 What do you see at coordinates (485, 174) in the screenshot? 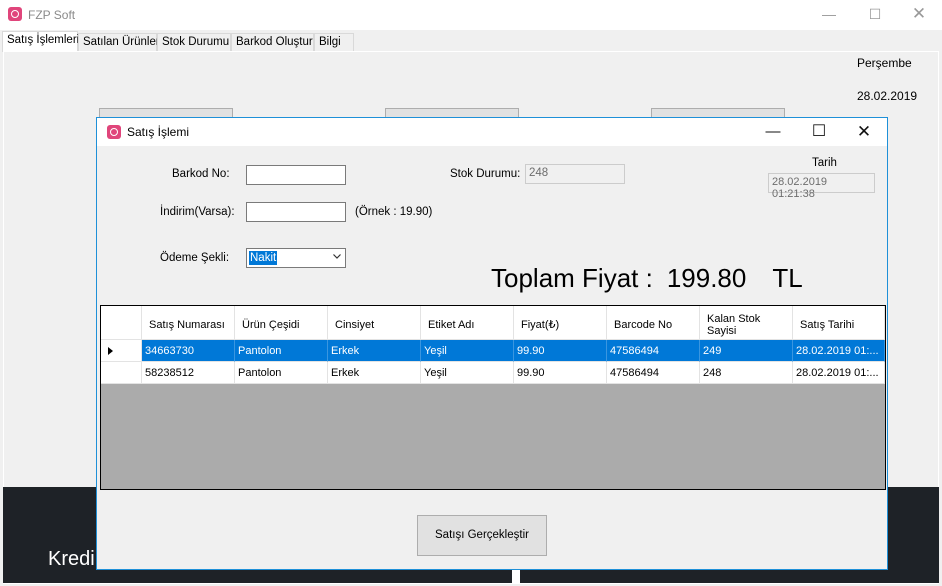
I see `stock-label: Stok Durumu:` at bounding box center [485, 174].